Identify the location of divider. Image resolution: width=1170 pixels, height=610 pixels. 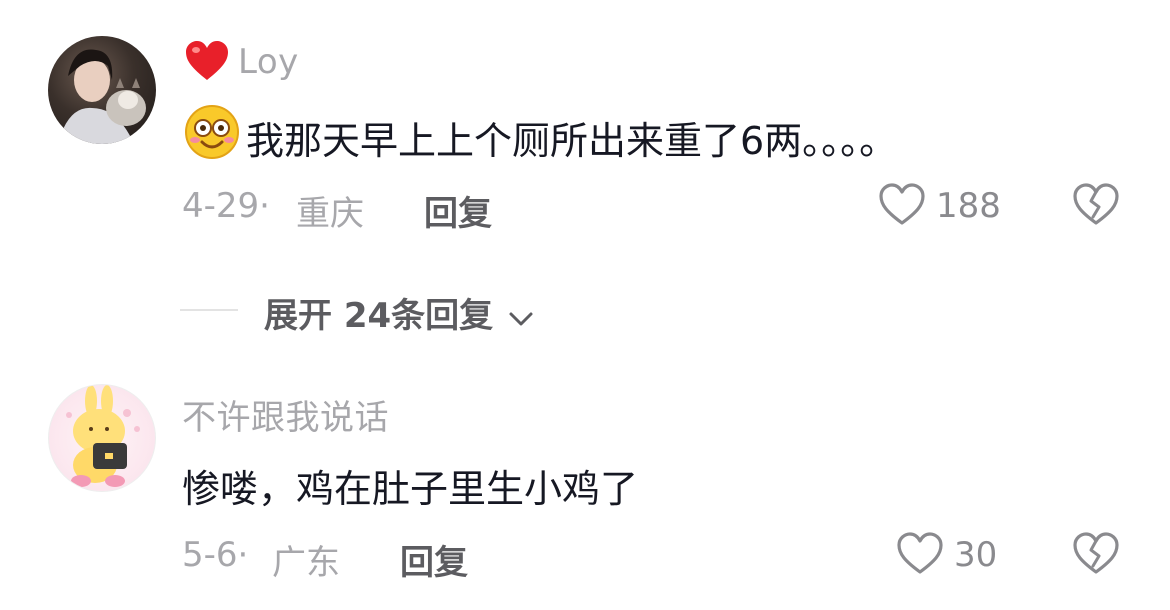
(209, 310).